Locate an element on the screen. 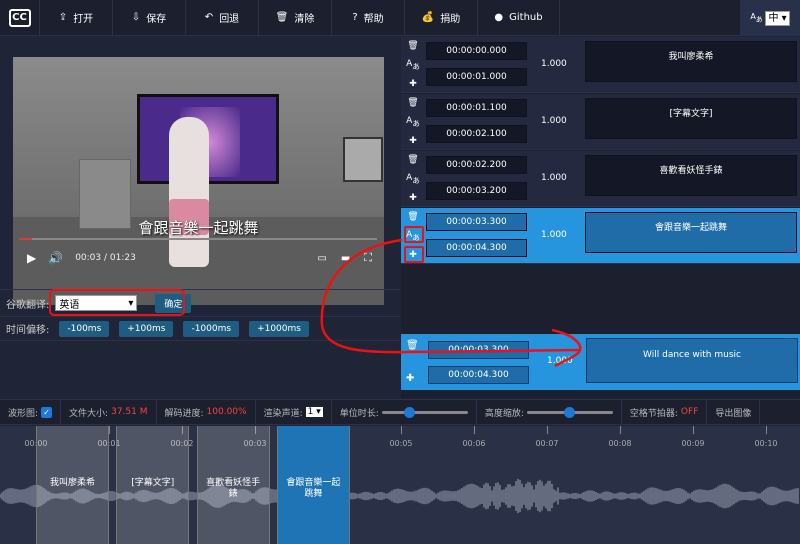 The height and width of the screenshot is (544, 800). translate-highlight-box is located at coordinates (117, 302).